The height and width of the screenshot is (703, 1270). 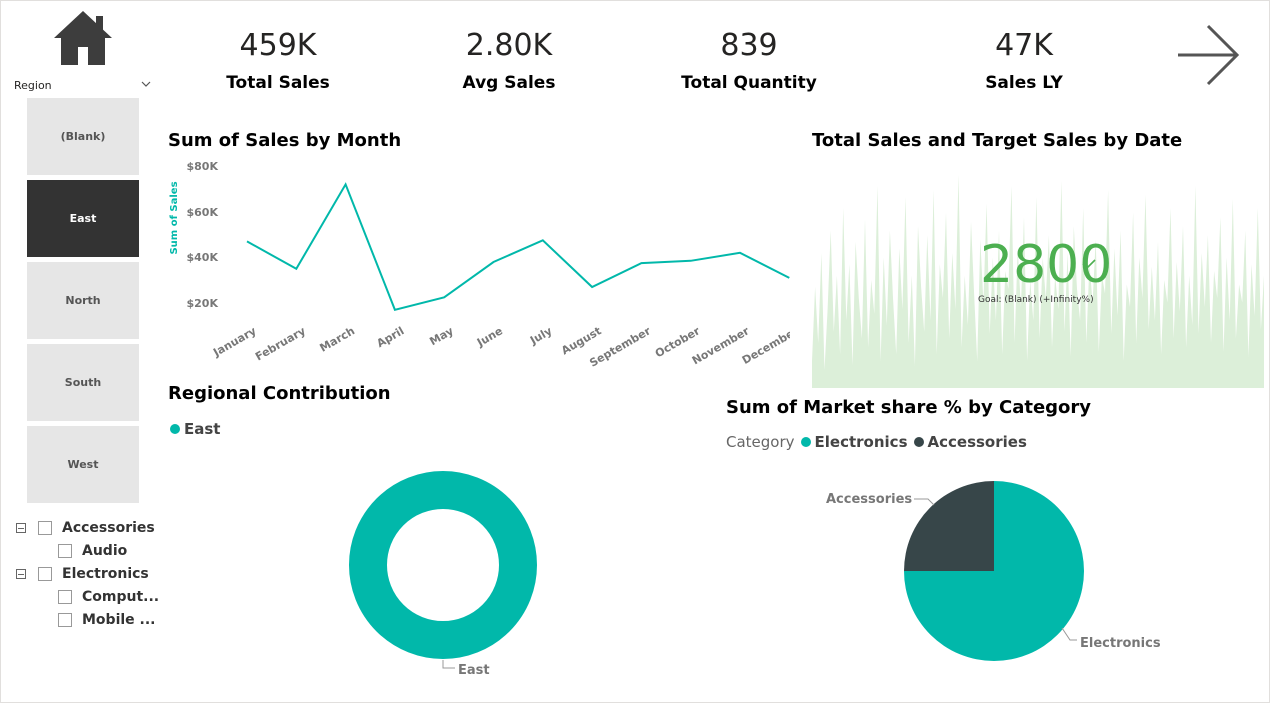 What do you see at coordinates (518, 246) in the screenshot?
I see `series-line-sales` at bounding box center [518, 246].